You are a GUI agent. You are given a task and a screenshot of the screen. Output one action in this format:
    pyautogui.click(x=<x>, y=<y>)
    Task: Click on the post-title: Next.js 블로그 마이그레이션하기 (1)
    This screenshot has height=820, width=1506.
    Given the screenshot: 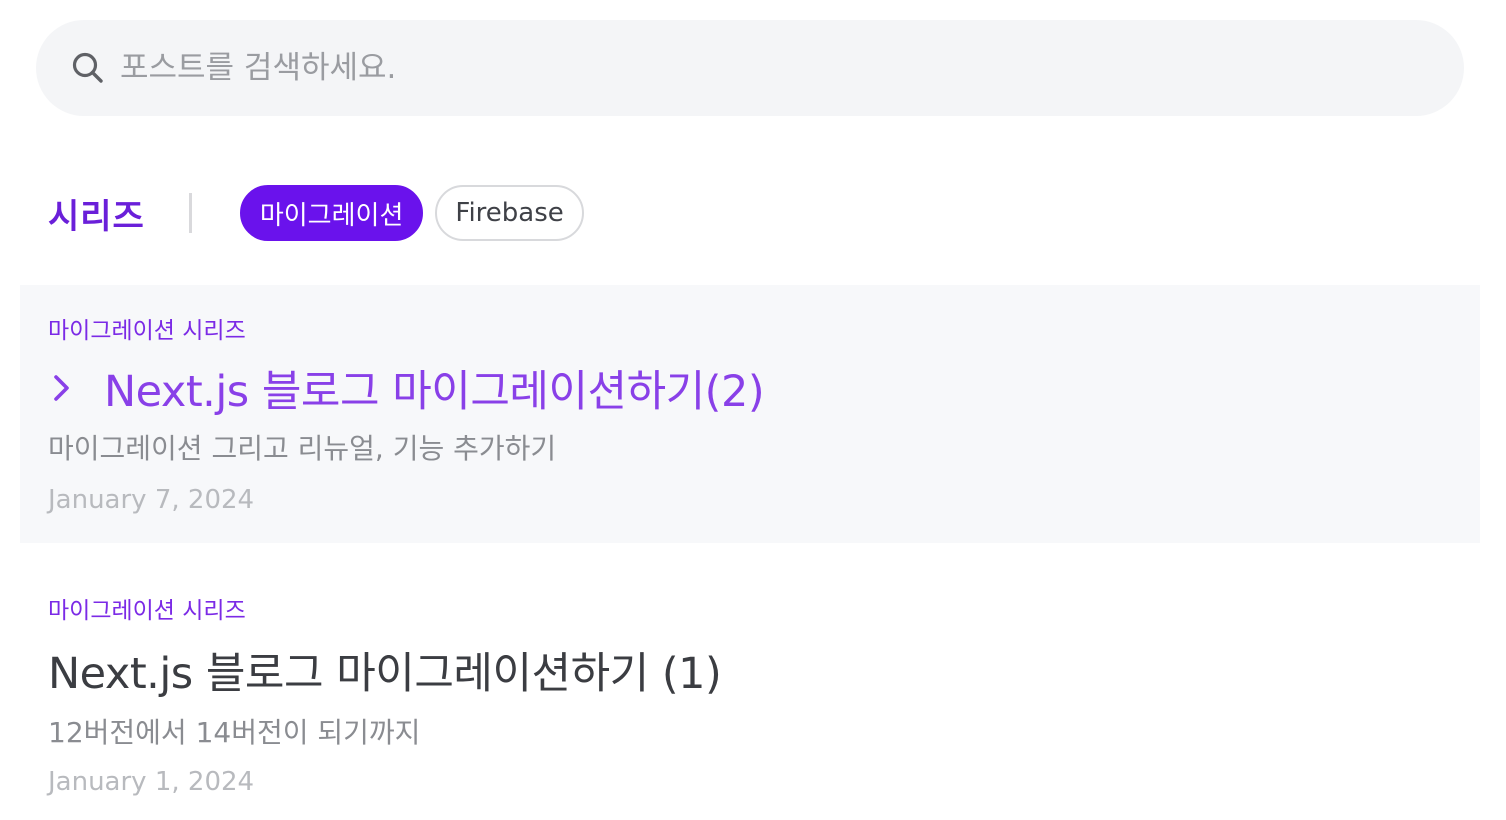 What is the action you would take?
    pyautogui.click(x=385, y=670)
    